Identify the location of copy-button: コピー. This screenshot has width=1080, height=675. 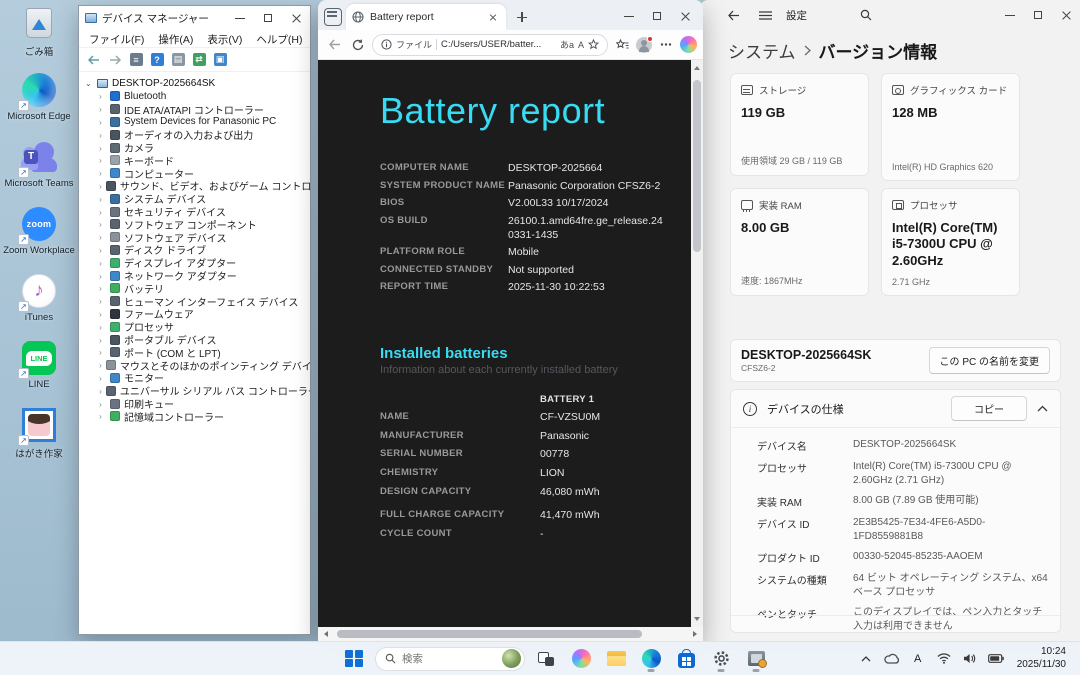
(989, 408).